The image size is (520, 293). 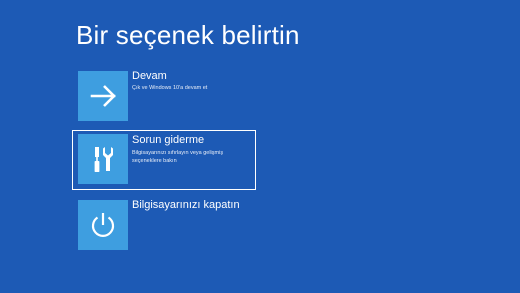 I want to click on page-title: Bir seçenek belirtin, so click(x=188, y=35).